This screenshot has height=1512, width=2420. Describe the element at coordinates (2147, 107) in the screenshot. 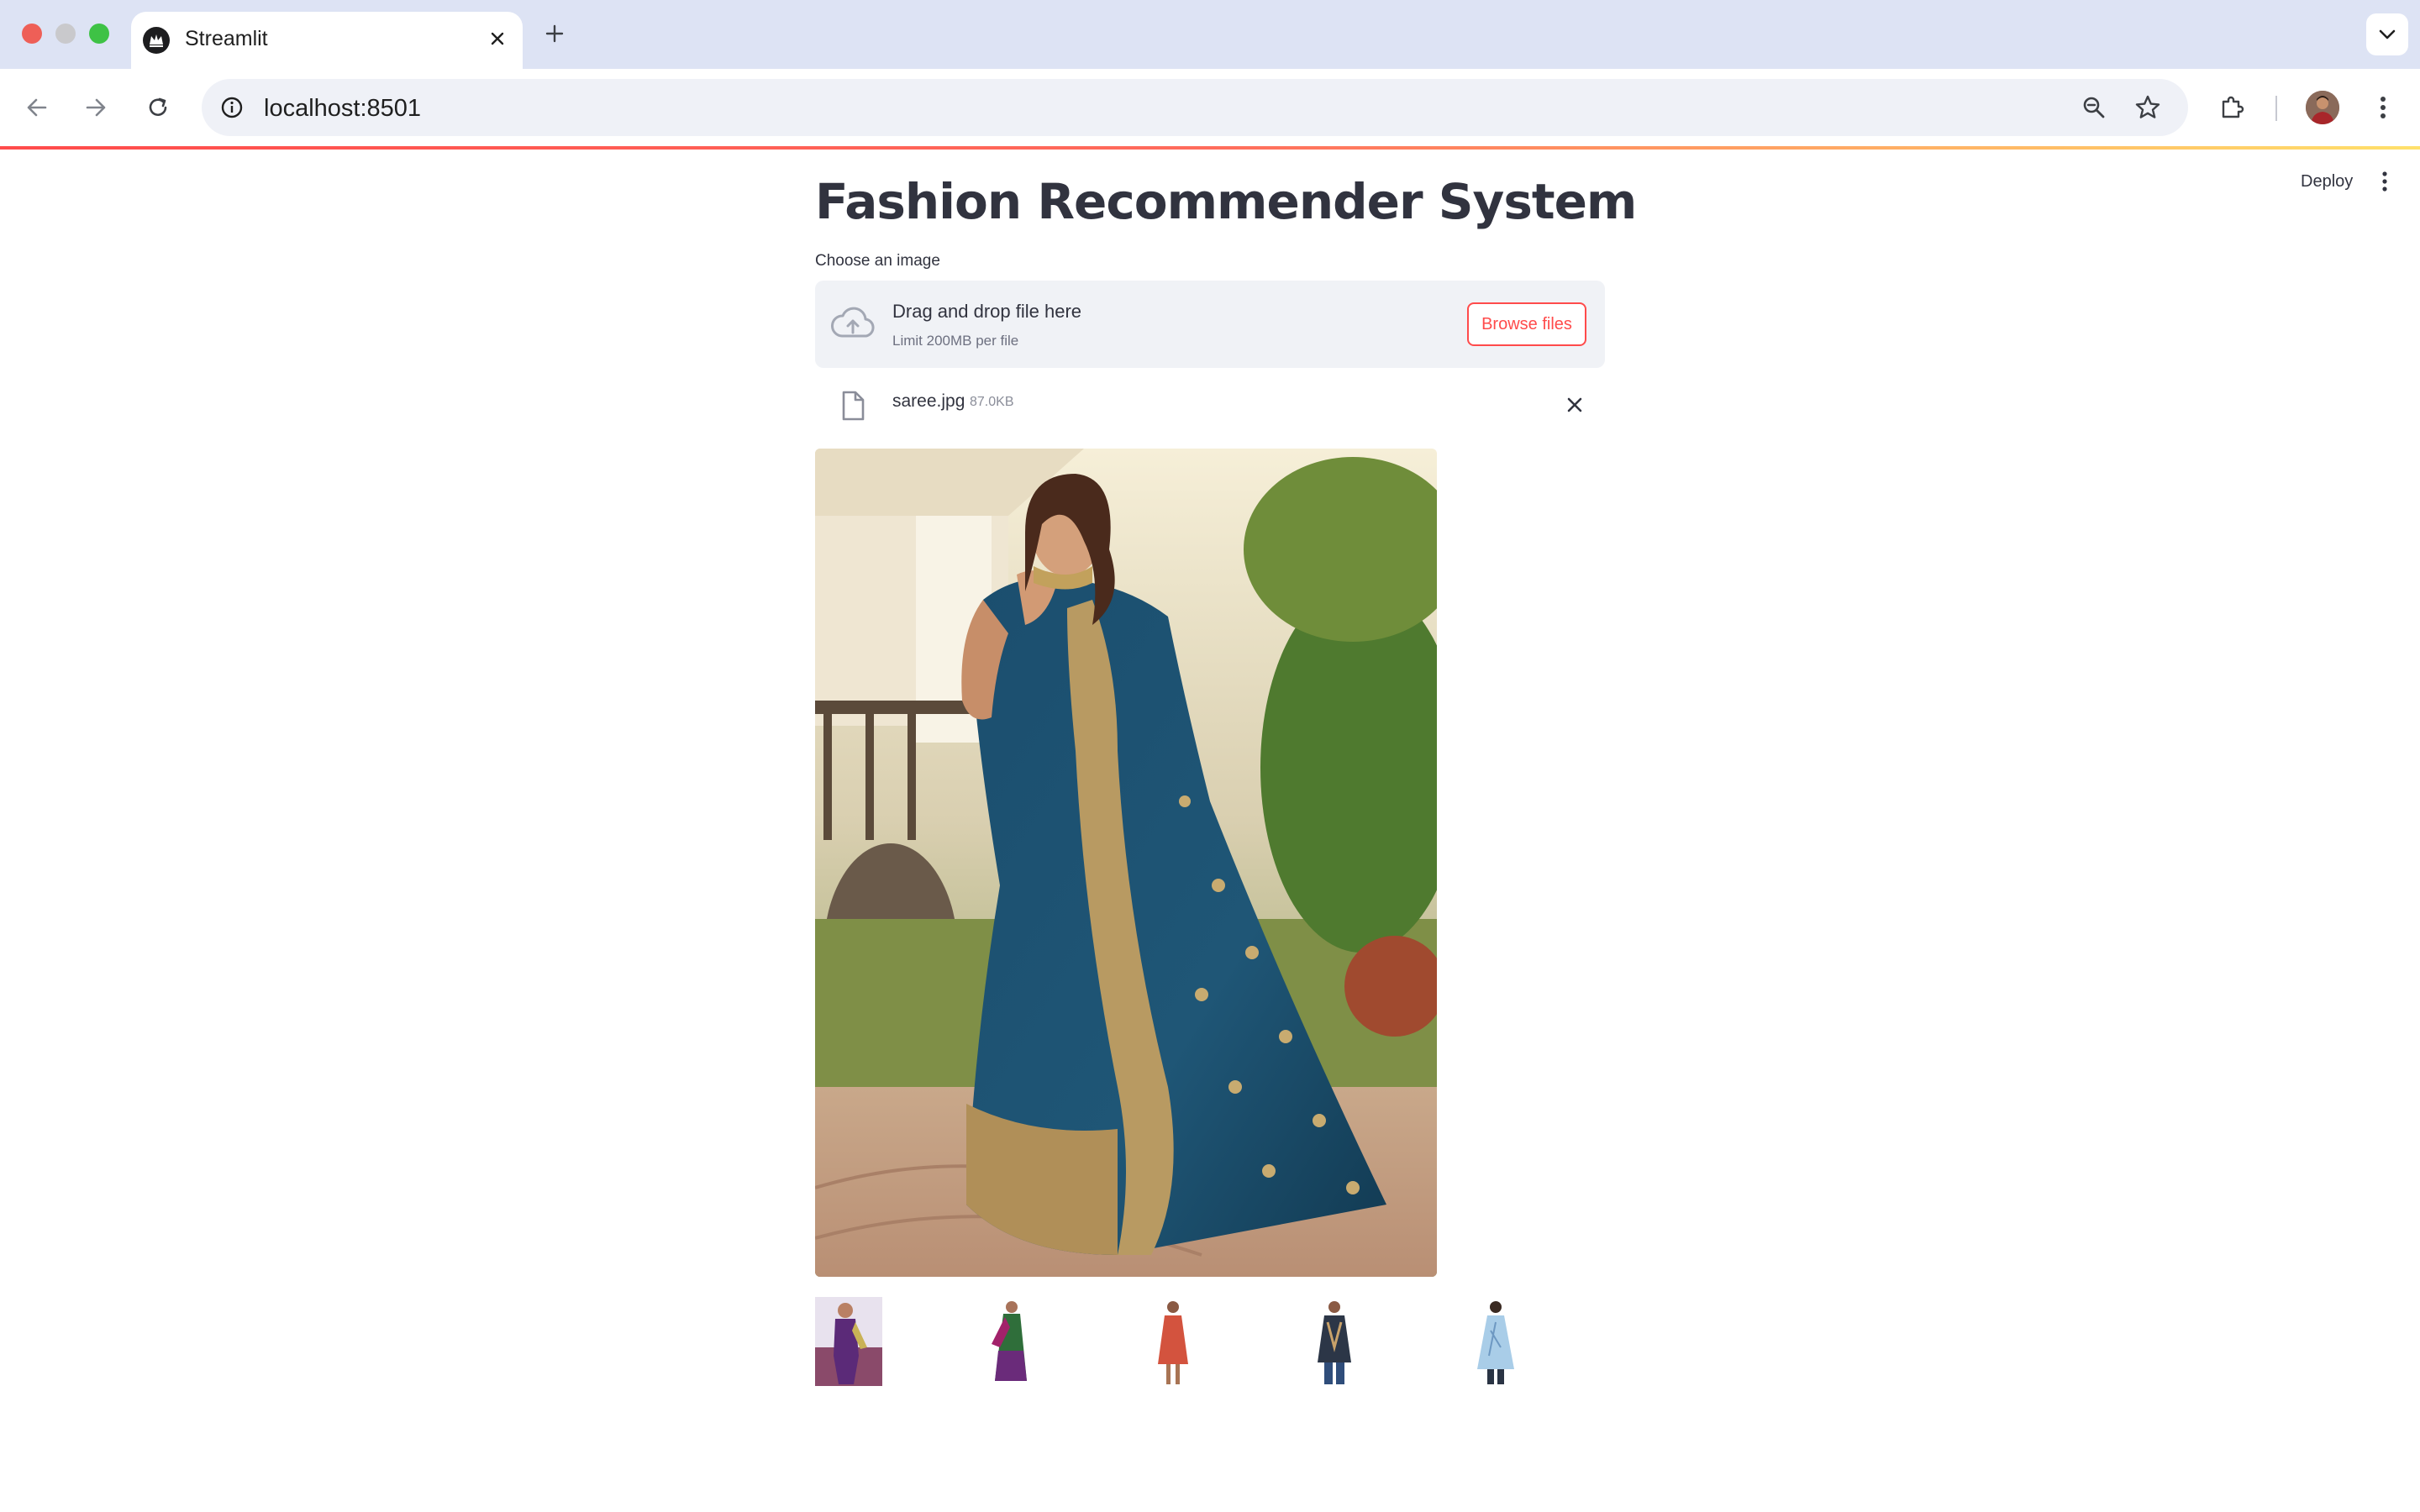

I see `bookmark-star-icon` at that location.